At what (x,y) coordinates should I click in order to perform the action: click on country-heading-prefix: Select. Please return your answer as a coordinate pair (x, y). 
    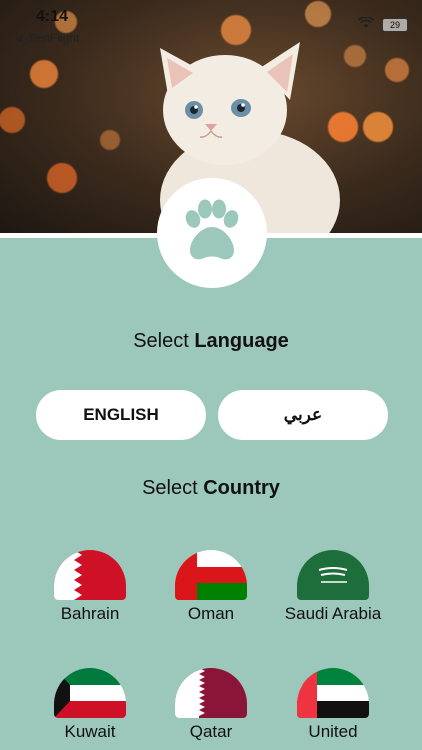
    Looking at the image, I should click on (173, 488).